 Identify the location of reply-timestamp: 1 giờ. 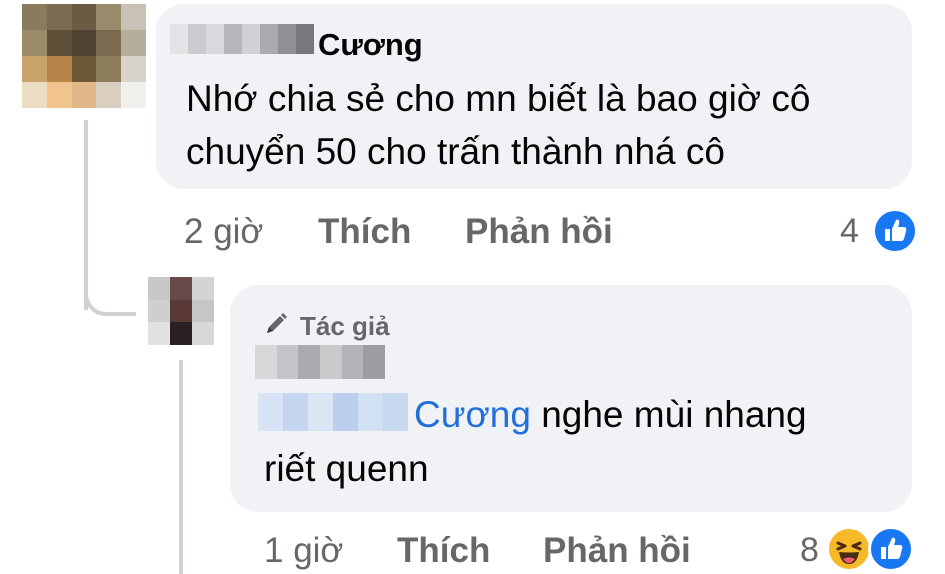
(303, 551).